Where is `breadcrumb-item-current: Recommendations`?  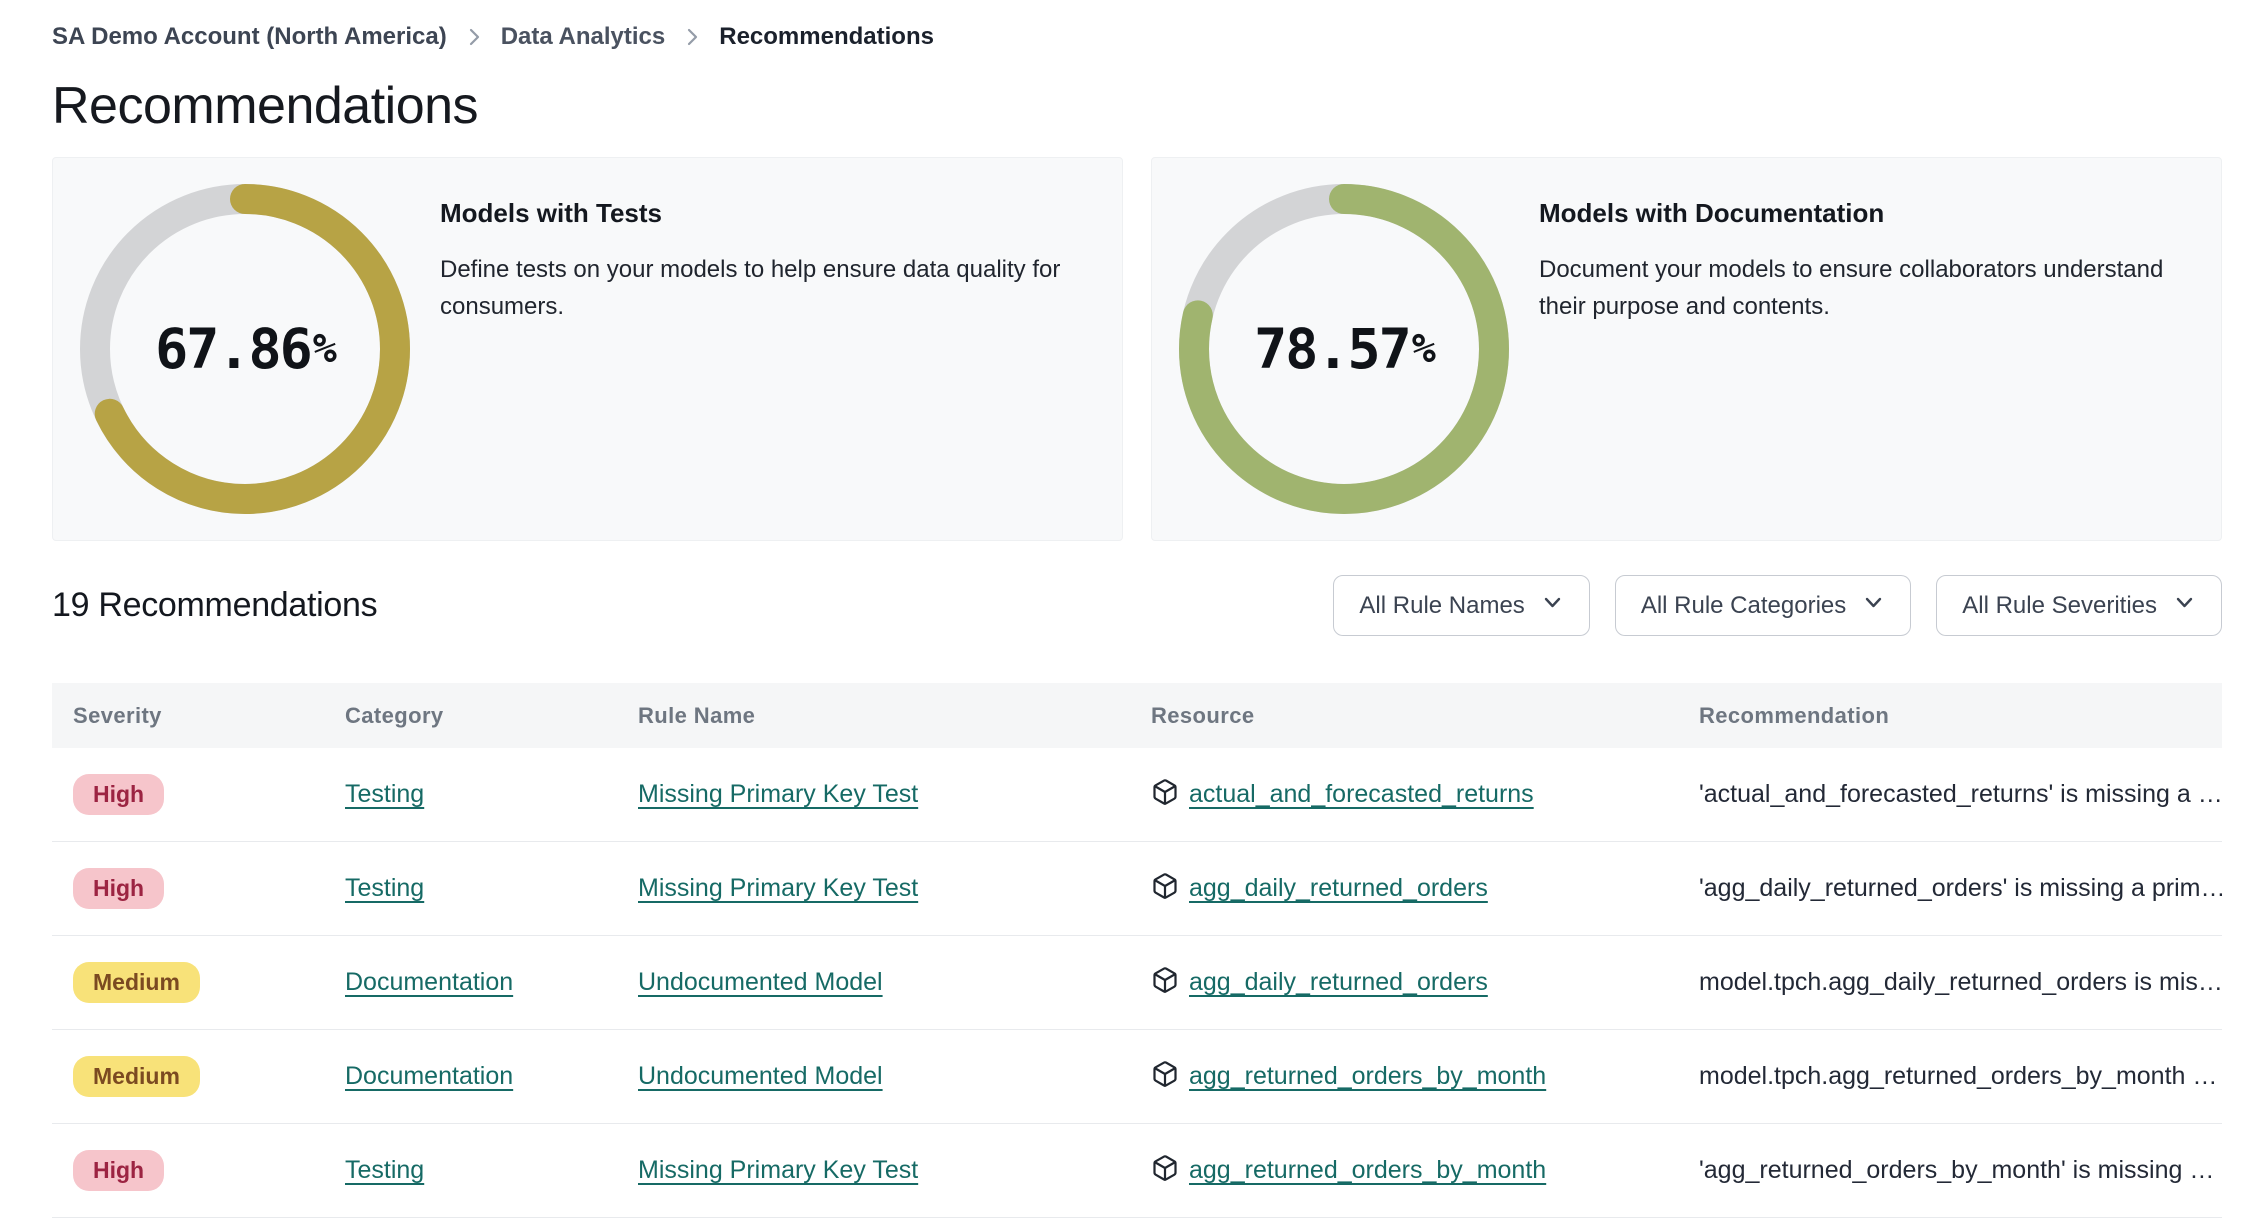 breadcrumb-item-current: Recommendations is located at coordinates (826, 36).